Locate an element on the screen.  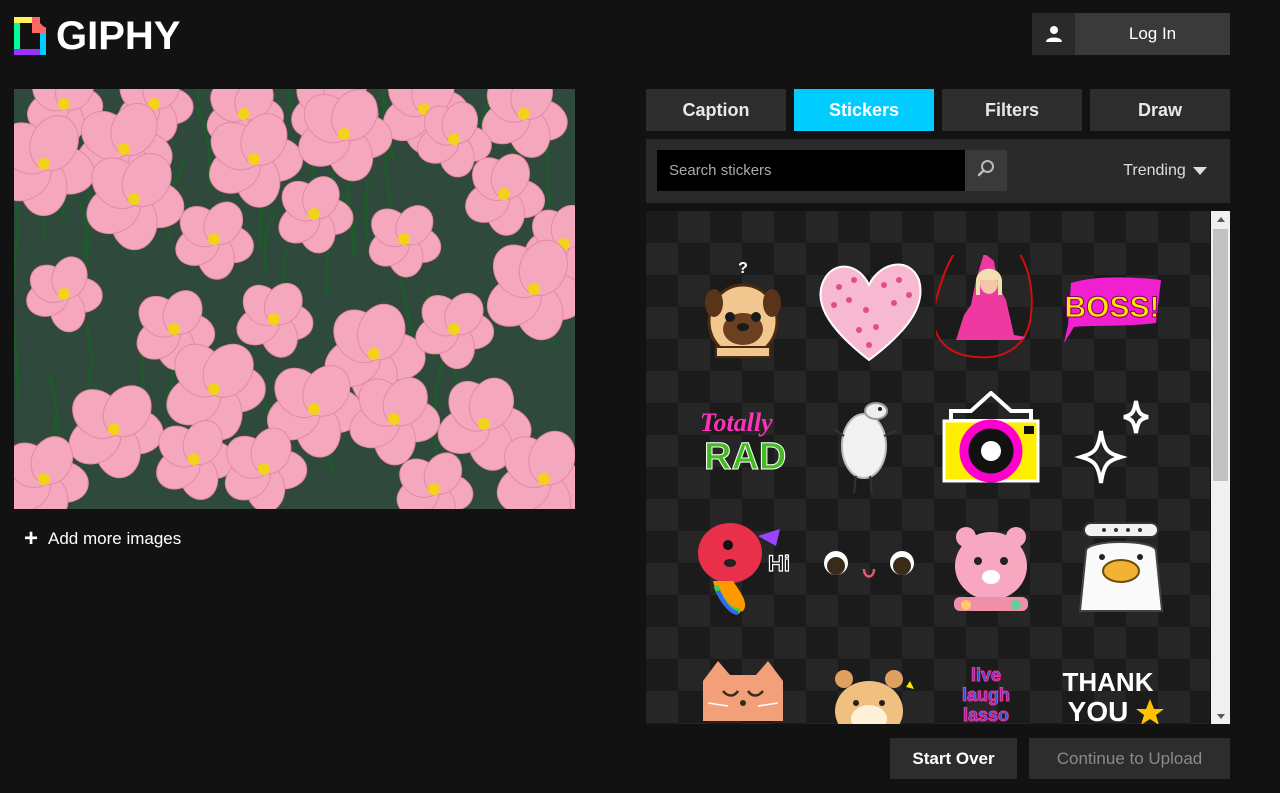
sticker-hamster is located at coordinates (869, 687).